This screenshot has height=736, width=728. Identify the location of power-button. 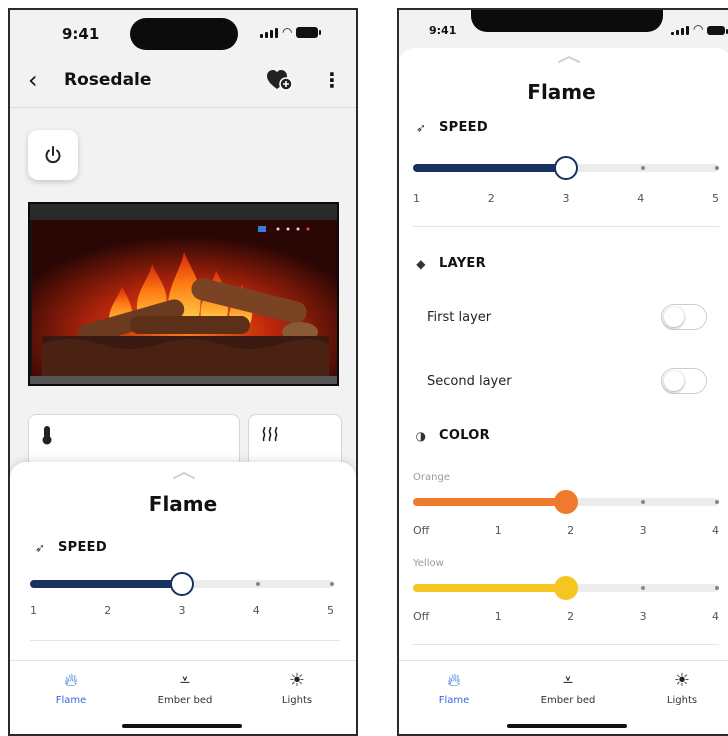
(53, 155).